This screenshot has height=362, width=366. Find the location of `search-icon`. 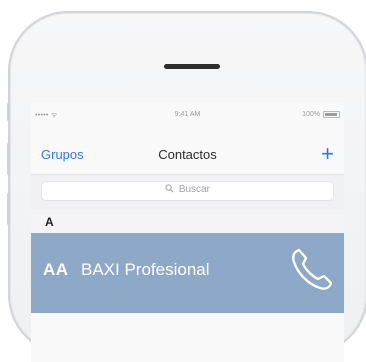

search-icon is located at coordinates (169, 188).